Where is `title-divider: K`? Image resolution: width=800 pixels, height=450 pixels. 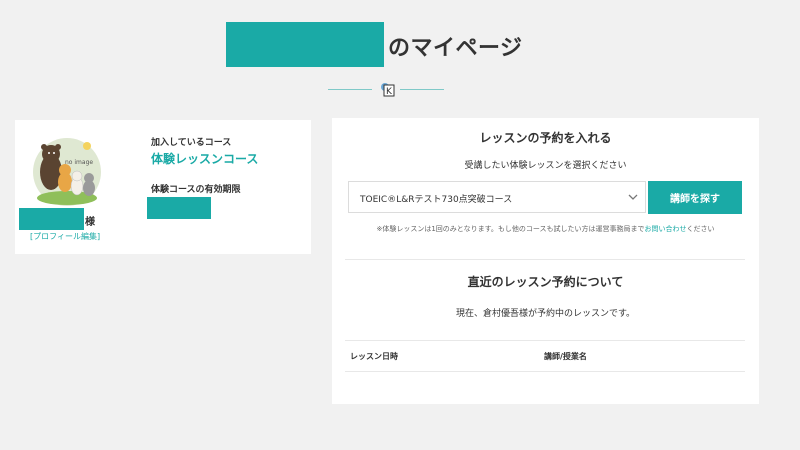
title-divider: K is located at coordinates (400, 90).